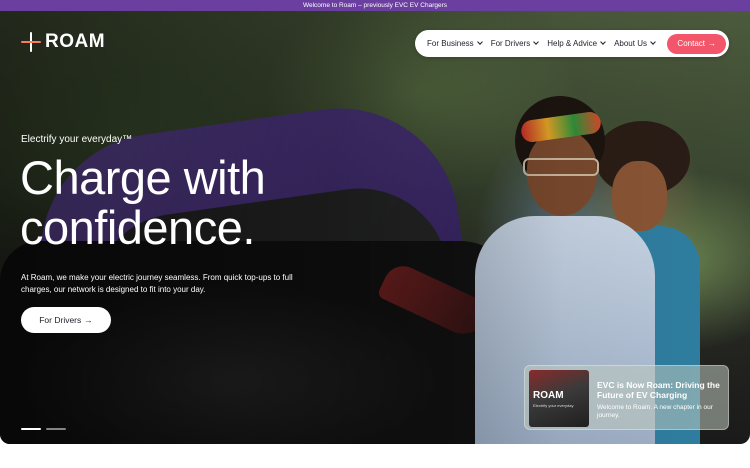 This screenshot has height=468, width=750. What do you see at coordinates (553, 405) in the screenshot?
I see `thumbnail-subtitle: Electrify your everyday` at bounding box center [553, 405].